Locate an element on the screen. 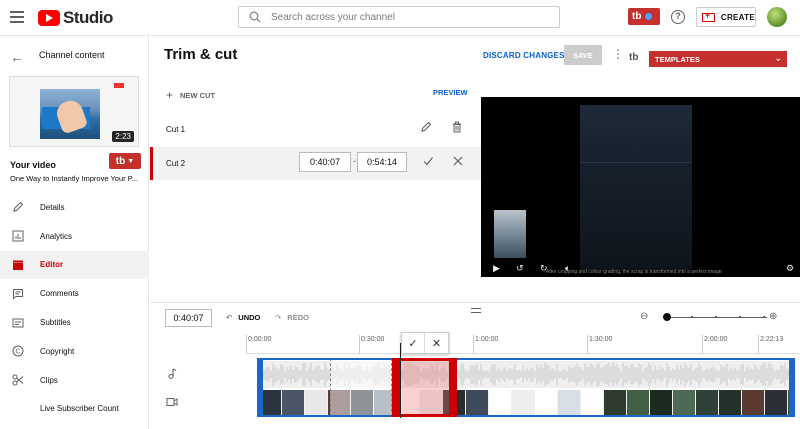 The width and height of the screenshot is (800, 429). delete-trash-icon is located at coordinates (457, 128).